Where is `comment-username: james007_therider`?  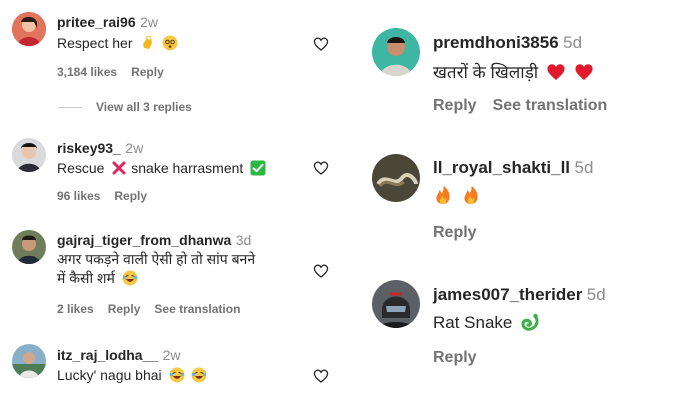
comment-username: james007_therider is located at coordinates (507, 294).